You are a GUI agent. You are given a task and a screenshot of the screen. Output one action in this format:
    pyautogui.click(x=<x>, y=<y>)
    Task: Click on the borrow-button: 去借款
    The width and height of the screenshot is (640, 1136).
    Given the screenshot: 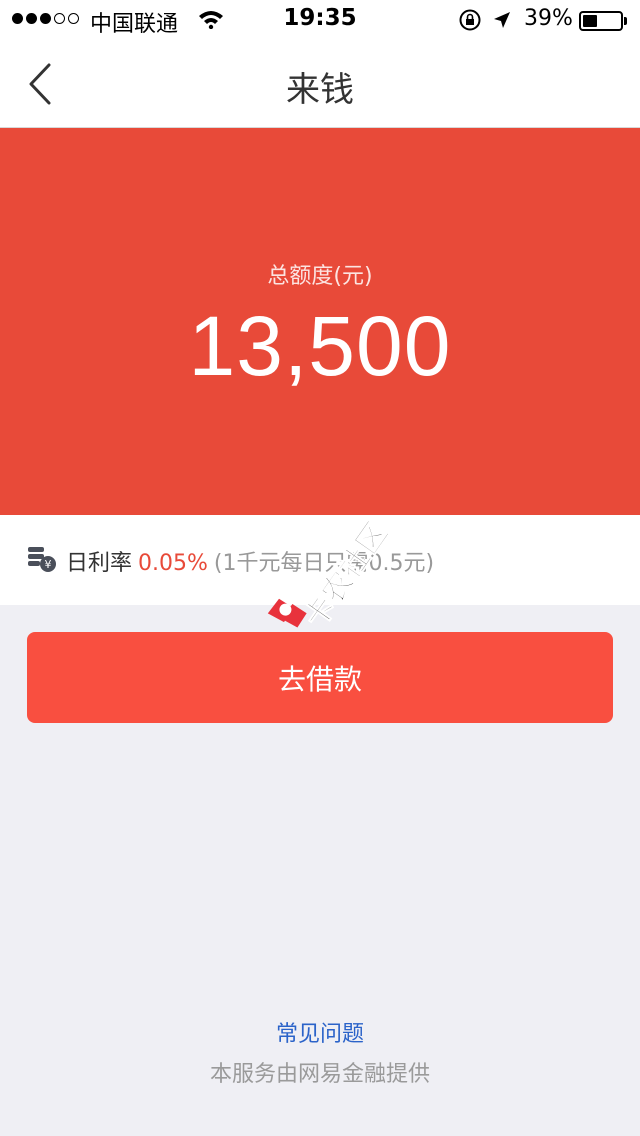 What is the action you would take?
    pyautogui.click(x=320, y=677)
    